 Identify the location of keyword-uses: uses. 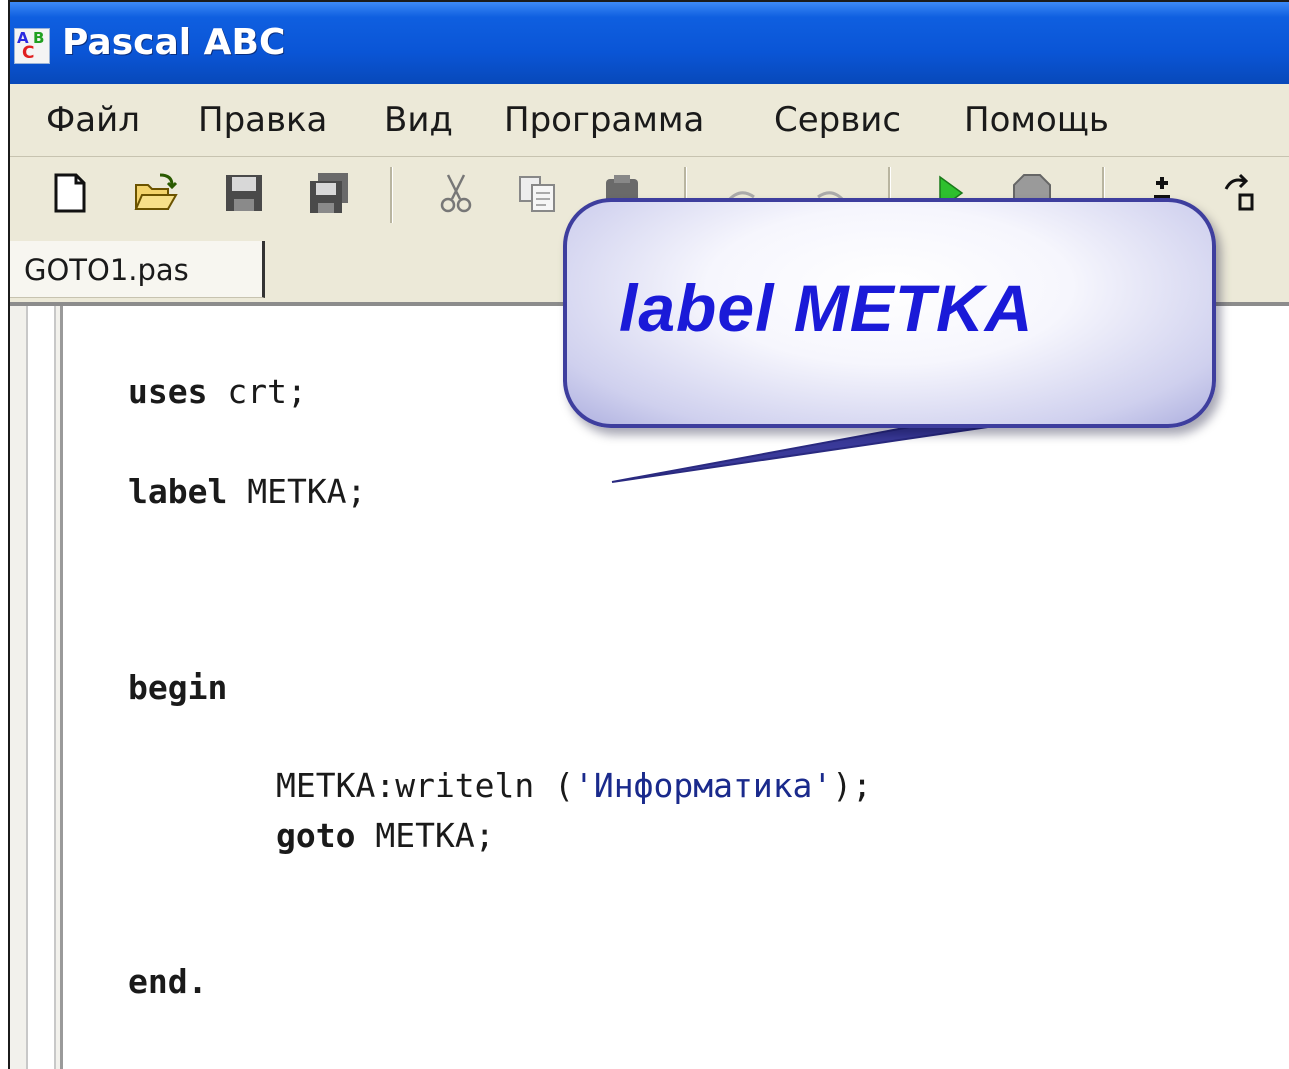
(168, 391).